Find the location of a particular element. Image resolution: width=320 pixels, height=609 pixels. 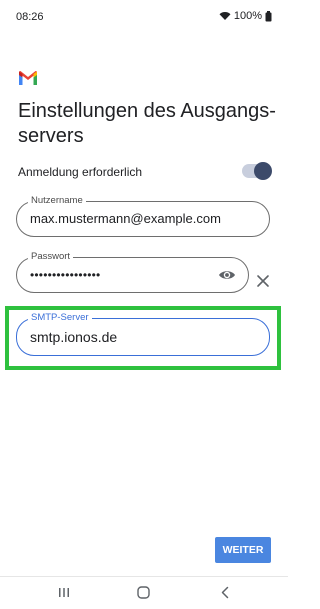

home-icon is located at coordinates (143, 592).